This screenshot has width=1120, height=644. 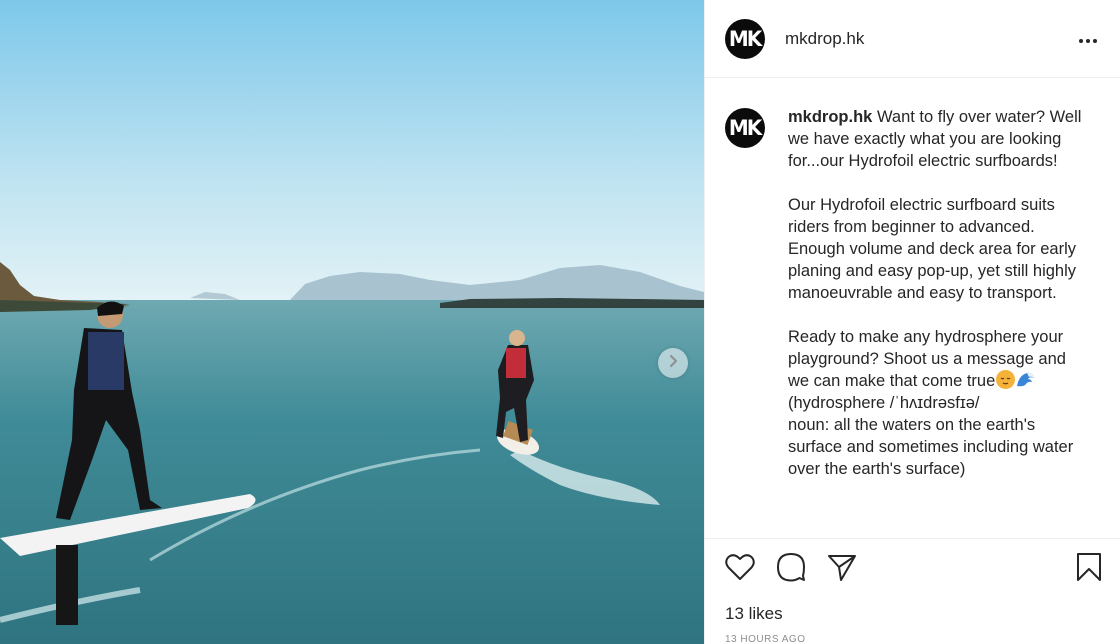 I want to click on save-button, so click(x=1089, y=570).